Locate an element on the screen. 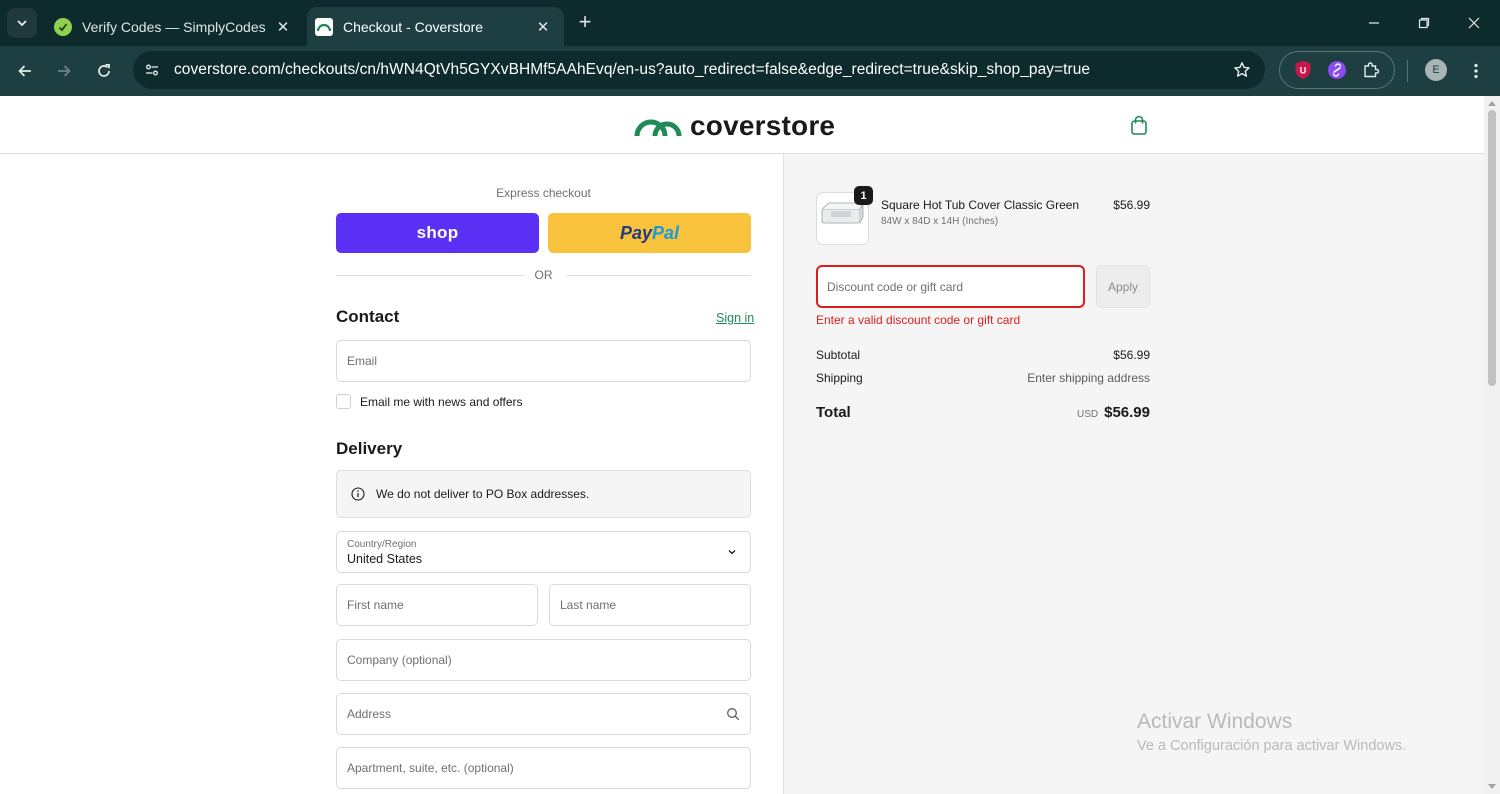  address-placeholder: Address is located at coordinates (369, 714).